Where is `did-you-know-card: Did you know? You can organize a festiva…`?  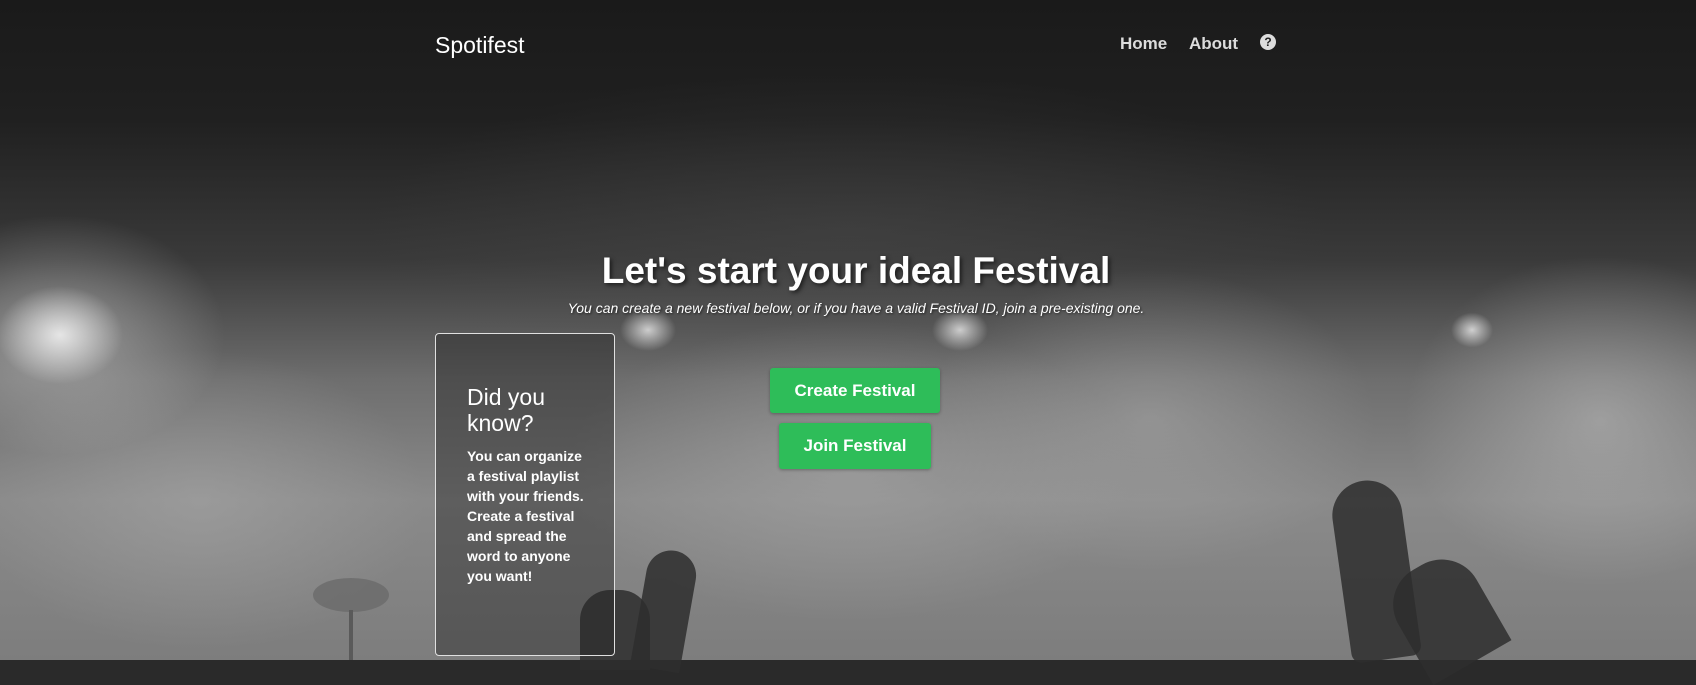
did-you-know-card: Did you know? You can organize a festiva… is located at coordinates (525, 494).